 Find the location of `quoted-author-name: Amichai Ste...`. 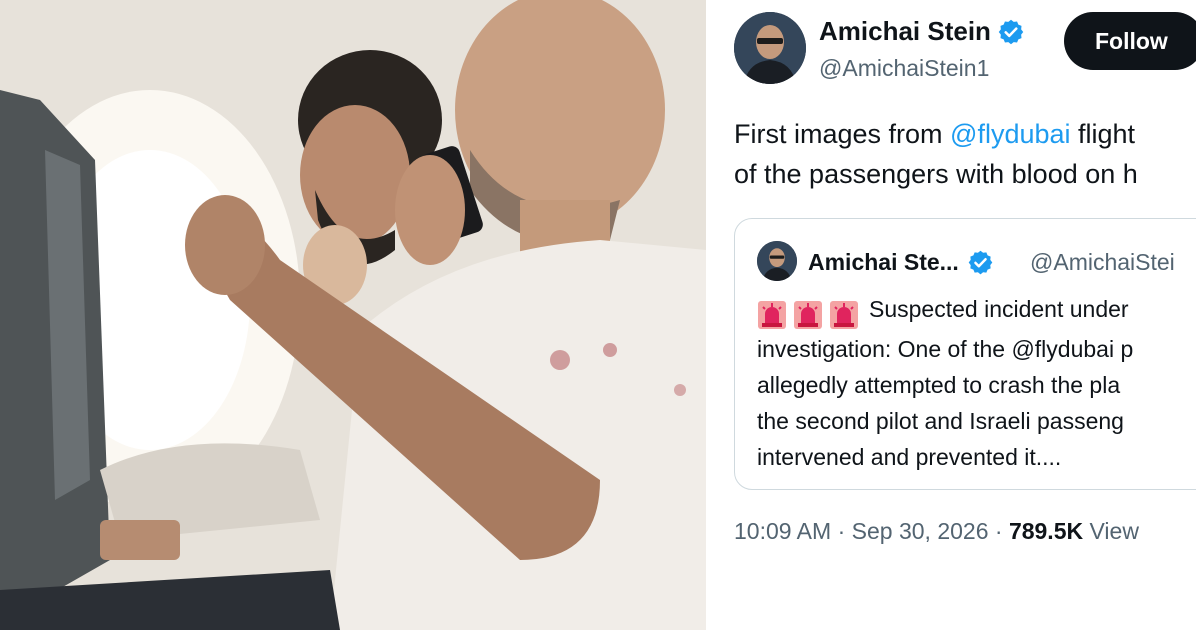

quoted-author-name: Amichai Ste... is located at coordinates (901, 262).